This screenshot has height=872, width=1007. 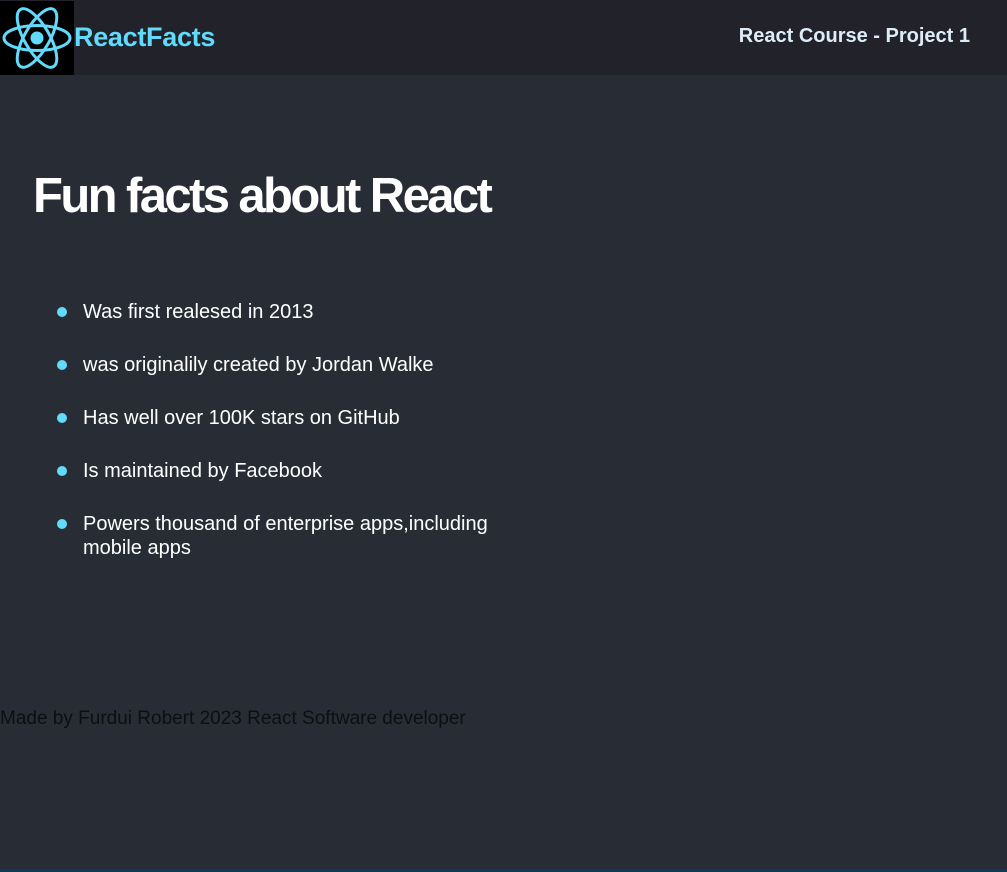 What do you see at coordinates (145, 37) in the screenshot?
I see `brand-name: ReactFacts` at bounding box center [145, 37].